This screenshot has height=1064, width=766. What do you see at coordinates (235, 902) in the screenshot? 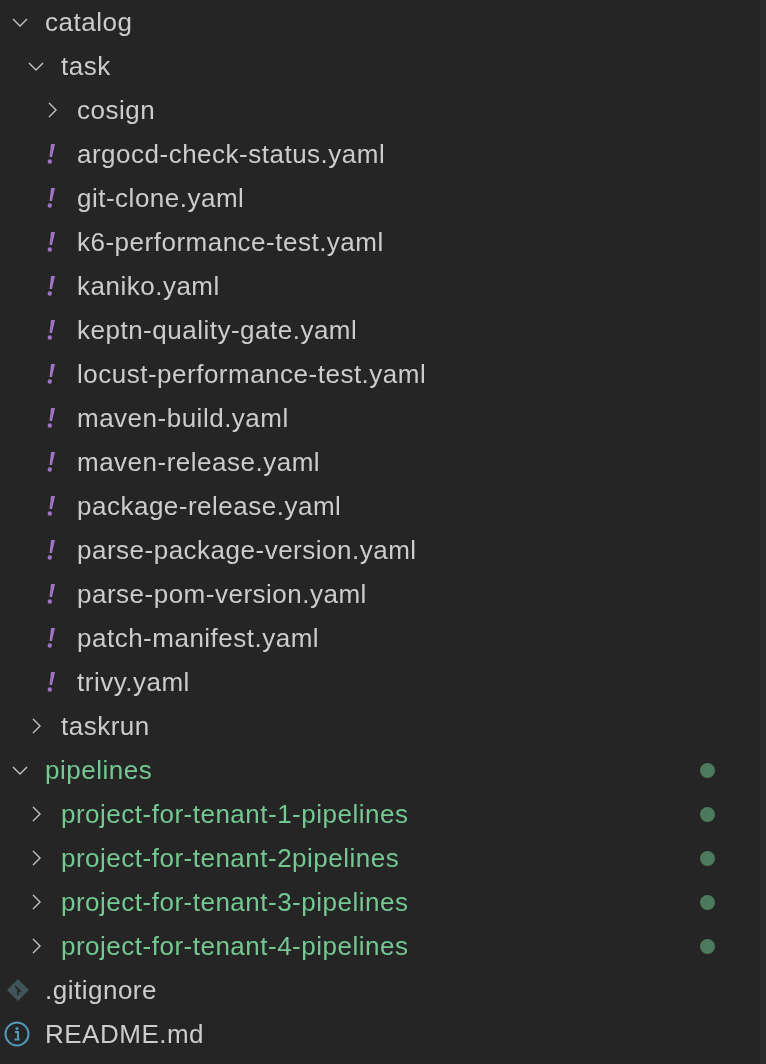
I see `folder-name: project-for-tenant-3-pipelines` at bounding box center [235, 902].